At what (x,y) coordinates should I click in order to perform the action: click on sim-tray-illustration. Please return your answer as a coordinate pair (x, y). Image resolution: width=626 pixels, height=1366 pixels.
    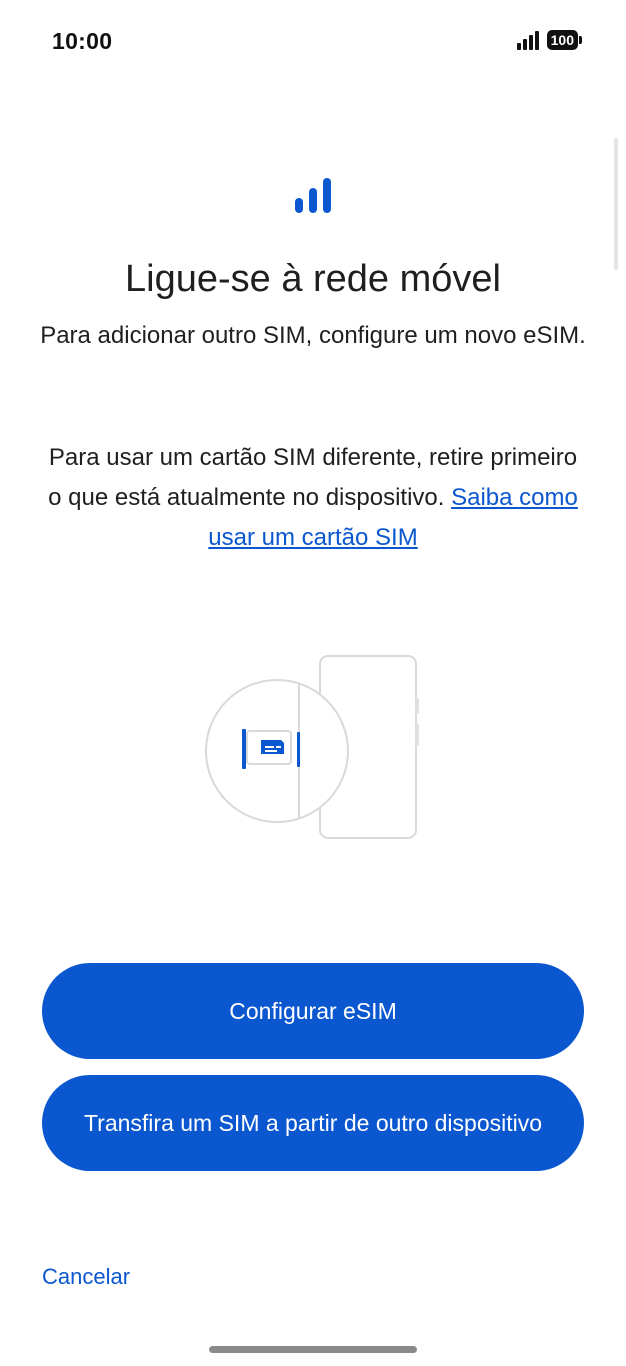
    Looking at the image, I should click on (312, 747).